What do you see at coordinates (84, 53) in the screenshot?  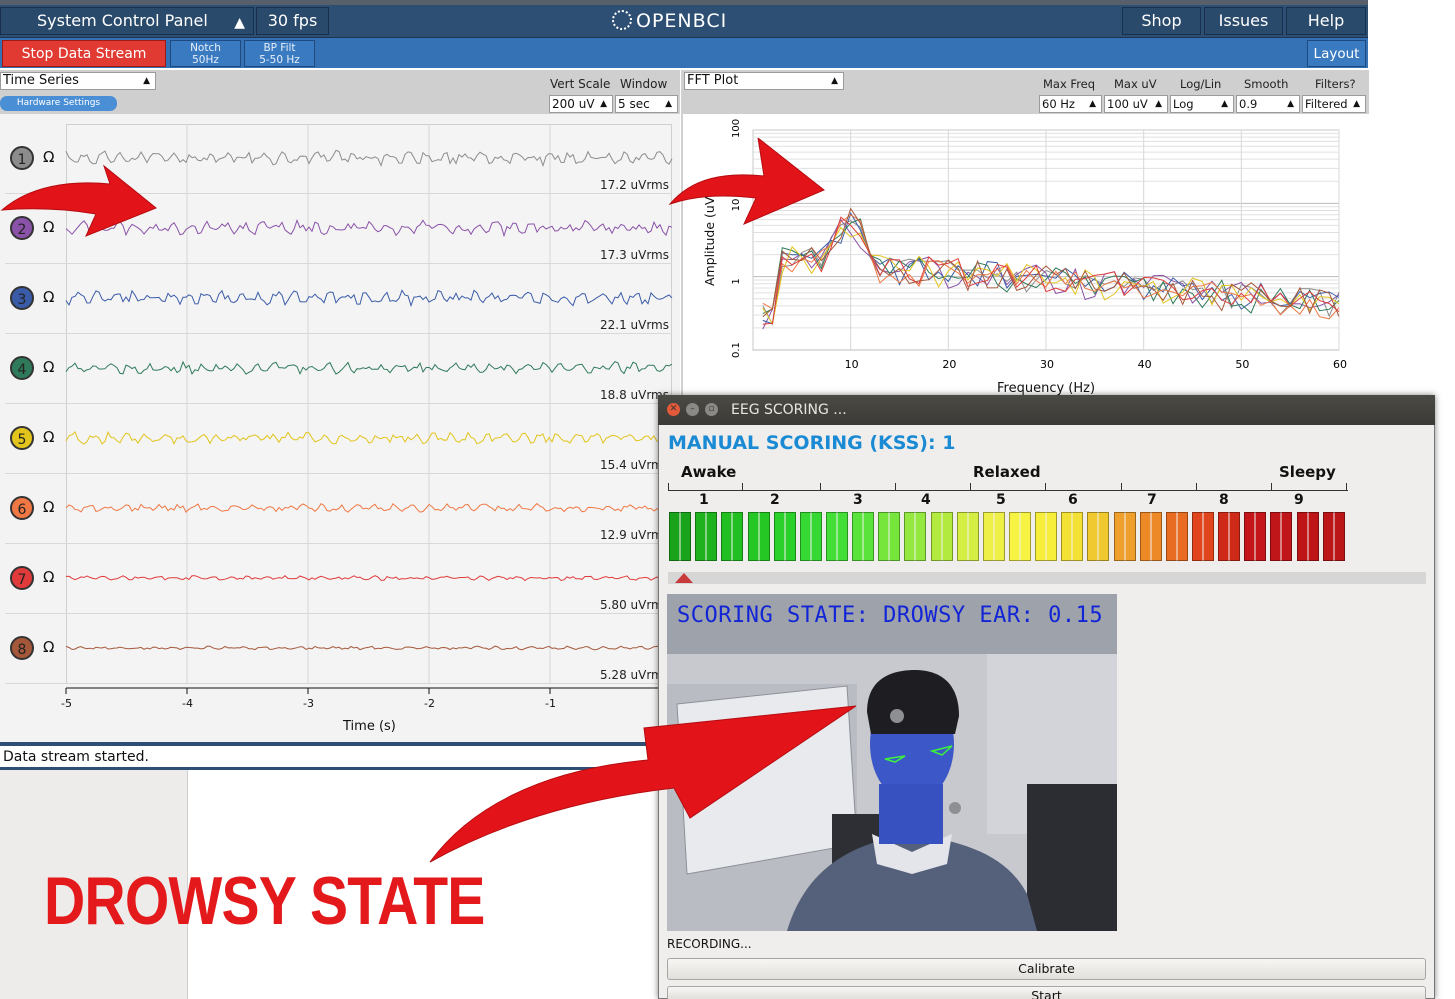 I see `stop-data-stream-button: Stop Data Stream` at bounding box center [84, 53].